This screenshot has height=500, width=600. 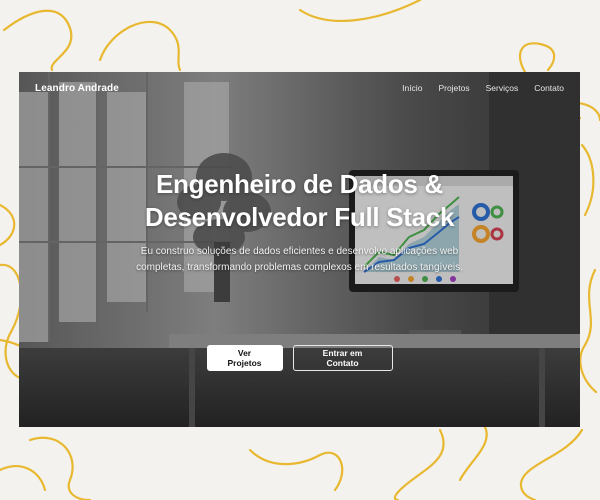 What do you see at coordinates (412, 88) in the screenshot?
I see `nav-item-inicio: Início` at bounding box center [412, 88].